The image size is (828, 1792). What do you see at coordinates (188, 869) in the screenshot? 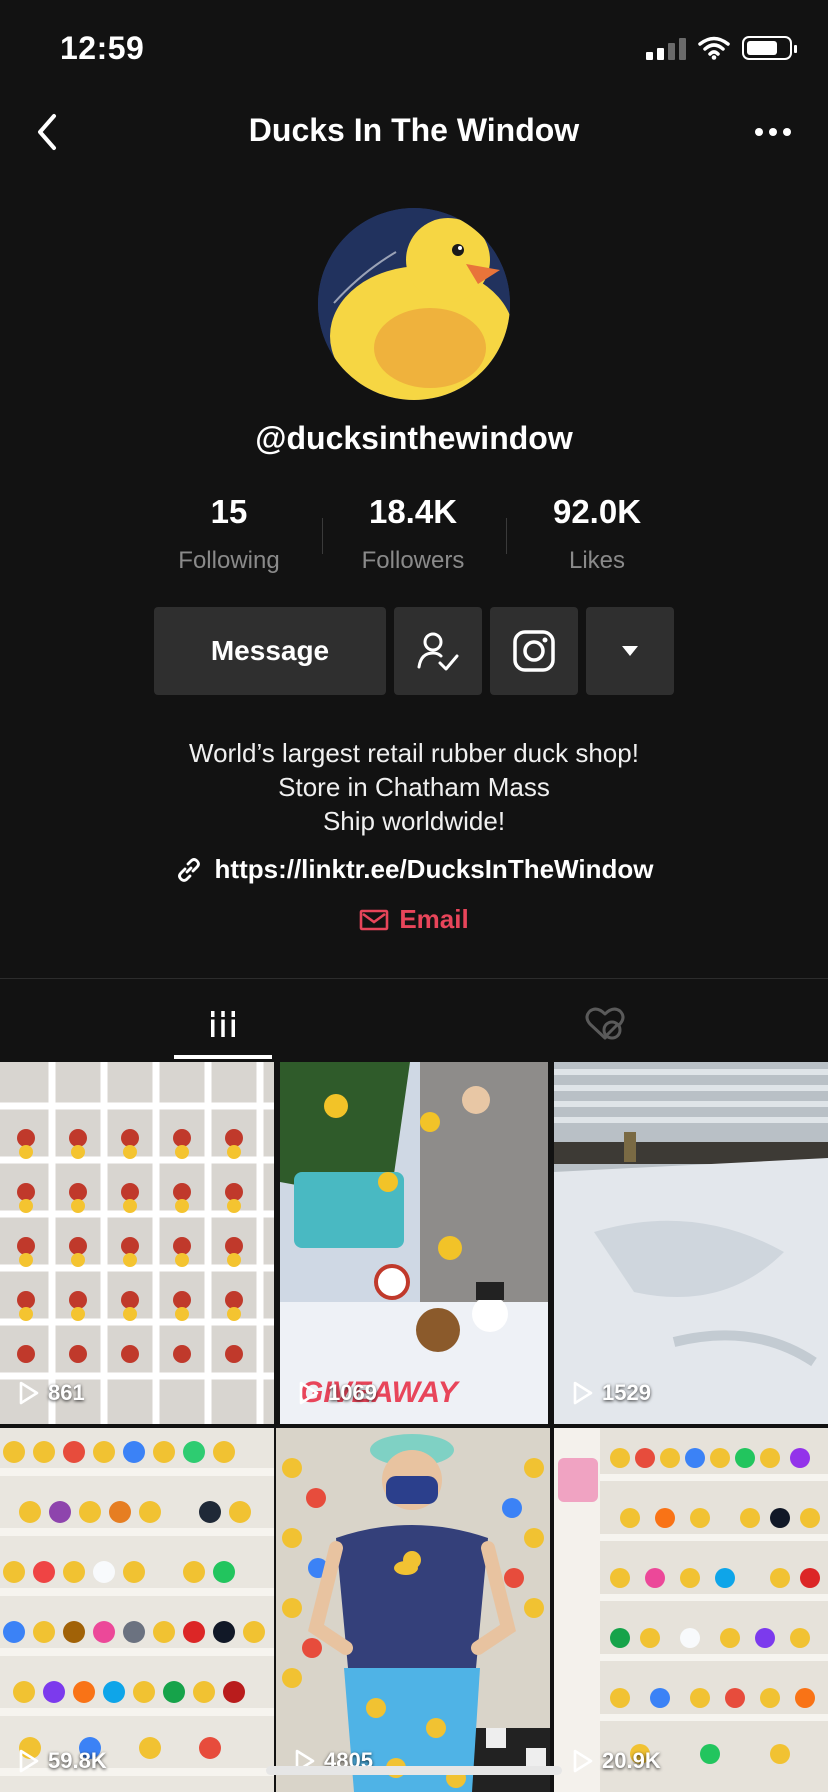
I see `link-icon` at bounding box center [188, 869].